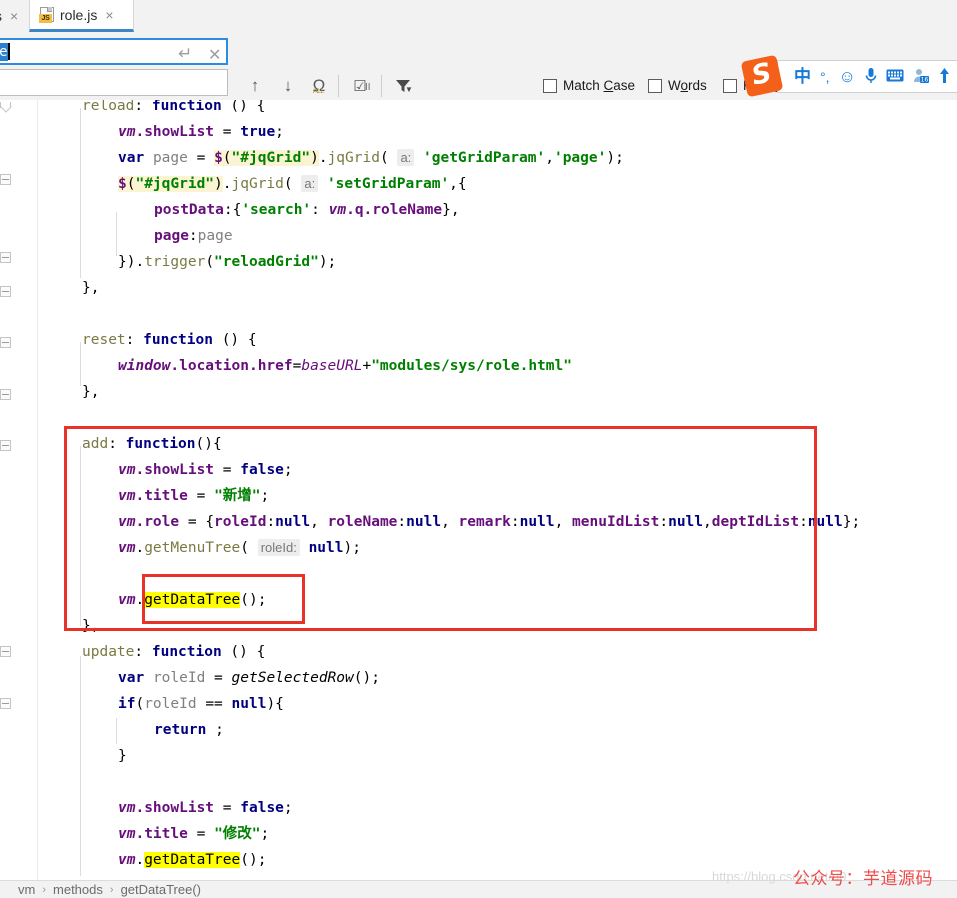 The height and width of the screenshot is (898, 957). I want to click on code-line: }).trigger("reloadGrid");, so click(227, 262).